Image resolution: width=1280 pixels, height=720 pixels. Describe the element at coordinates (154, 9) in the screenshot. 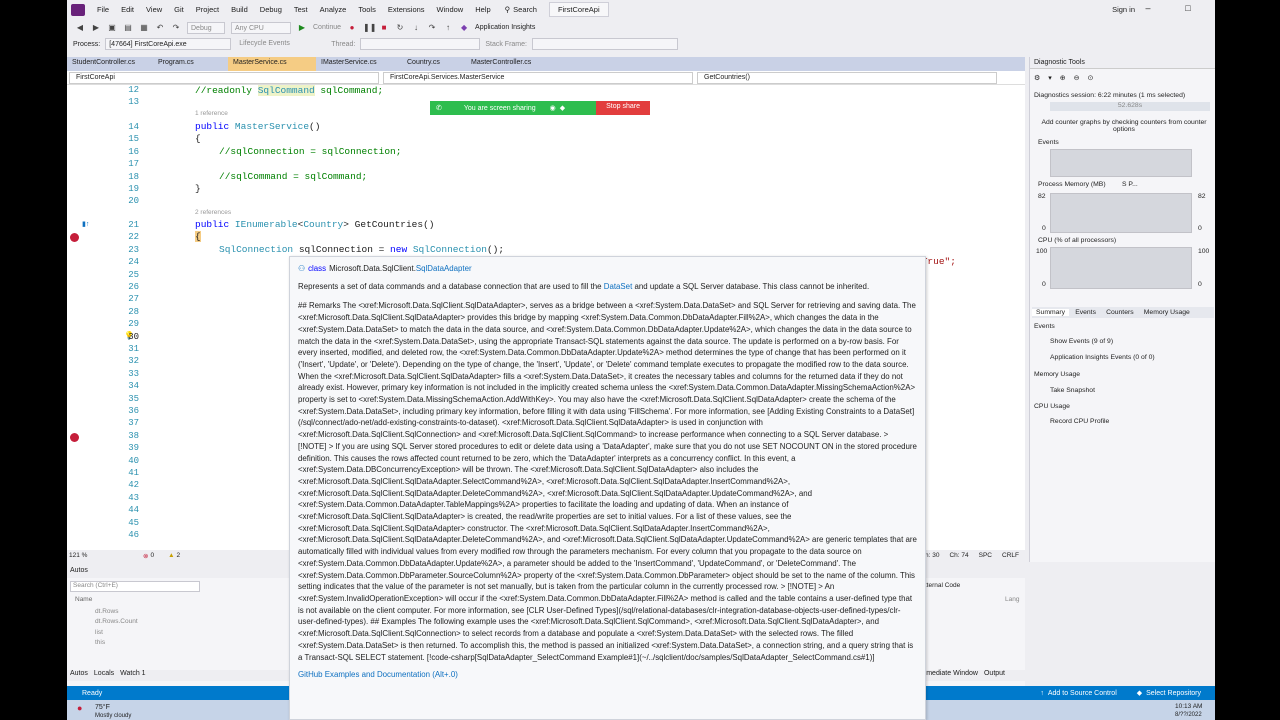

I see `menu-view: View` at that location.